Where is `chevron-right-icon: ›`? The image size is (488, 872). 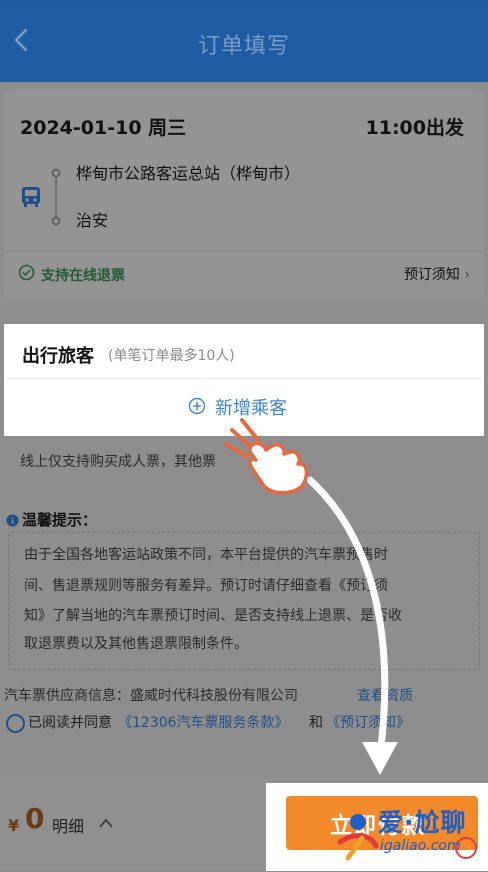
chevron-right-icon: › is located at coordinates (467, 275).